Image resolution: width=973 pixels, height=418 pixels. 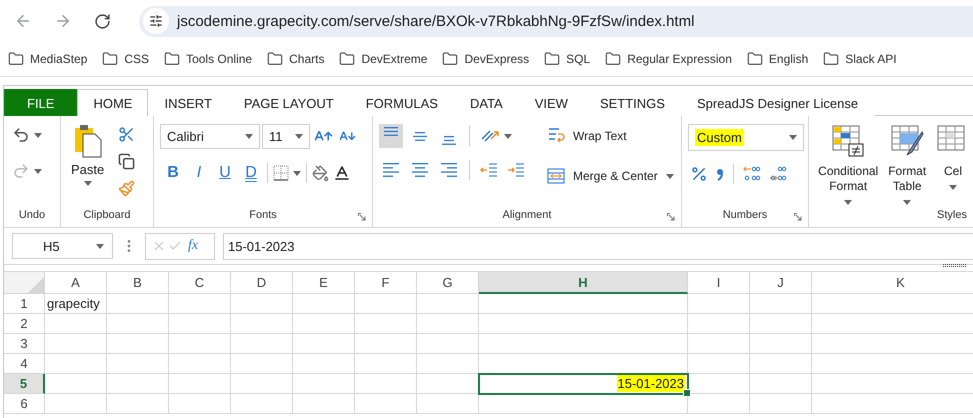 What do you see at coordinates (210, 136) in the screenshot?
I see `font-select: Calibri` at bounding box center [210, 136].